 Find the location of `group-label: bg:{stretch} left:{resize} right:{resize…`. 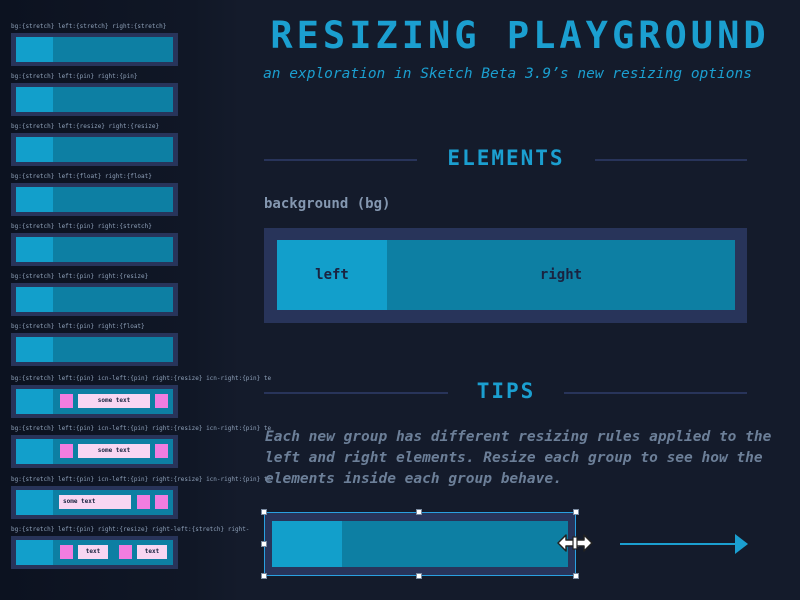

group-label: bg:{stretch} left:{resize} right:{resize… is located at coordinates (85, 126).